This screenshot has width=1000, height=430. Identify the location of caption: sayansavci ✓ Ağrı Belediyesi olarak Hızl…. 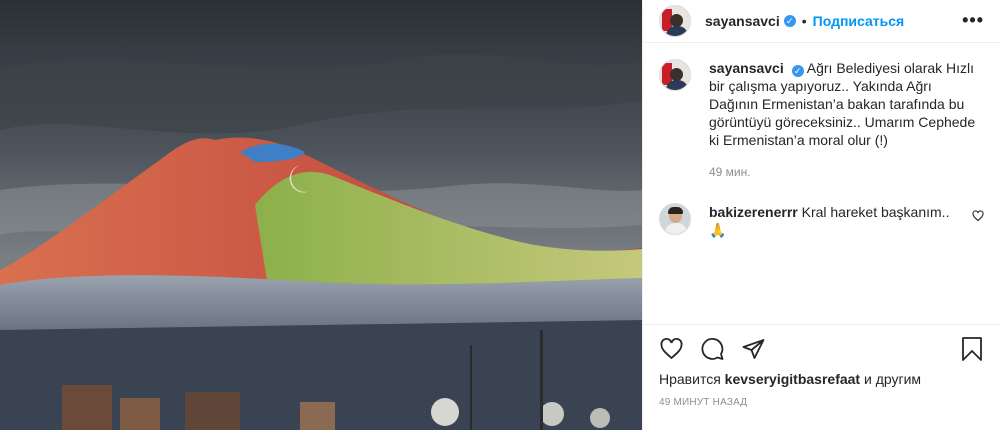
(821, 120).